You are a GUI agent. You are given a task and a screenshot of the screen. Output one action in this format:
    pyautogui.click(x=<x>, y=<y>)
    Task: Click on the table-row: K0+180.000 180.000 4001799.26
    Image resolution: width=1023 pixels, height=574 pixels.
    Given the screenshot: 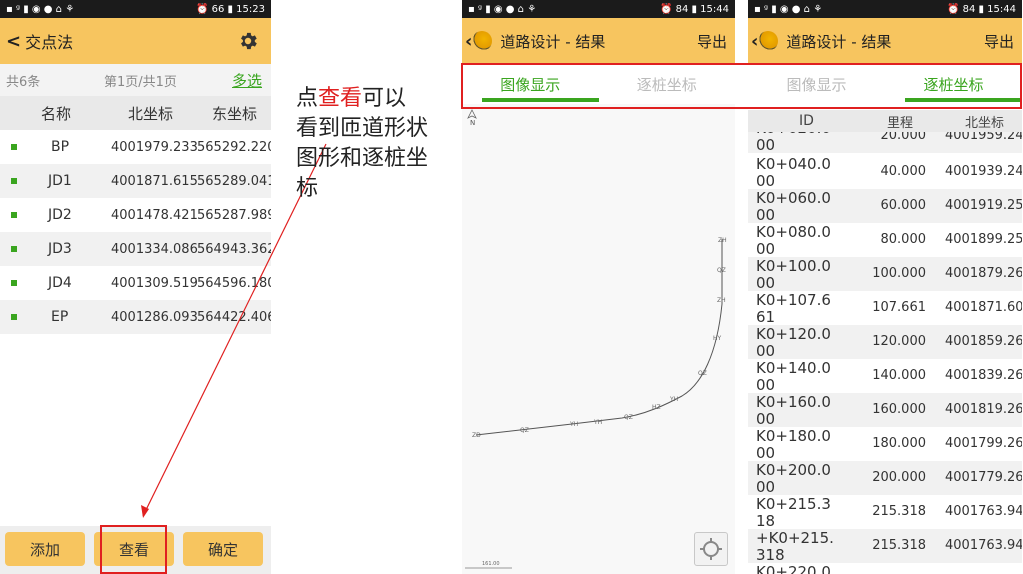 What is the action you would take?
    pyautogui.click(x=885, y=444)
    